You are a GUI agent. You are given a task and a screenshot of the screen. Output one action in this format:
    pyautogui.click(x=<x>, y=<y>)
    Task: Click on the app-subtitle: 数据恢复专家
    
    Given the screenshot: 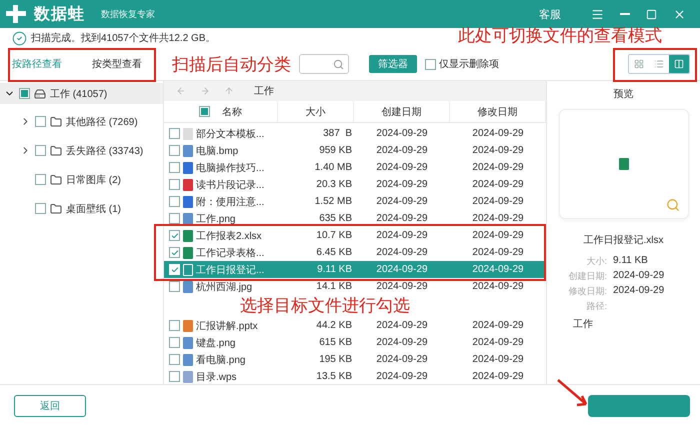 What is the action you would take?
    pyautogui.click(x=128, y=14)
    